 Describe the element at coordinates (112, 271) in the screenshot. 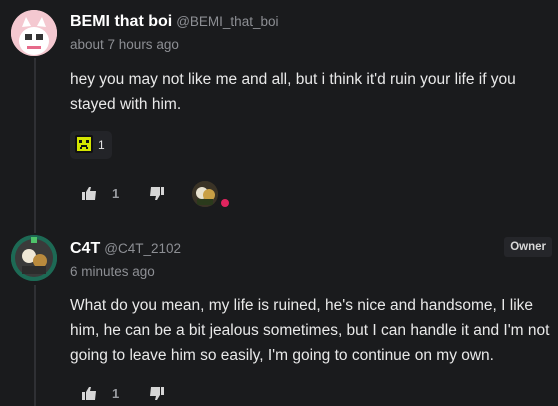

I see `comment-timestamp: 6 minutes ago` at that location.